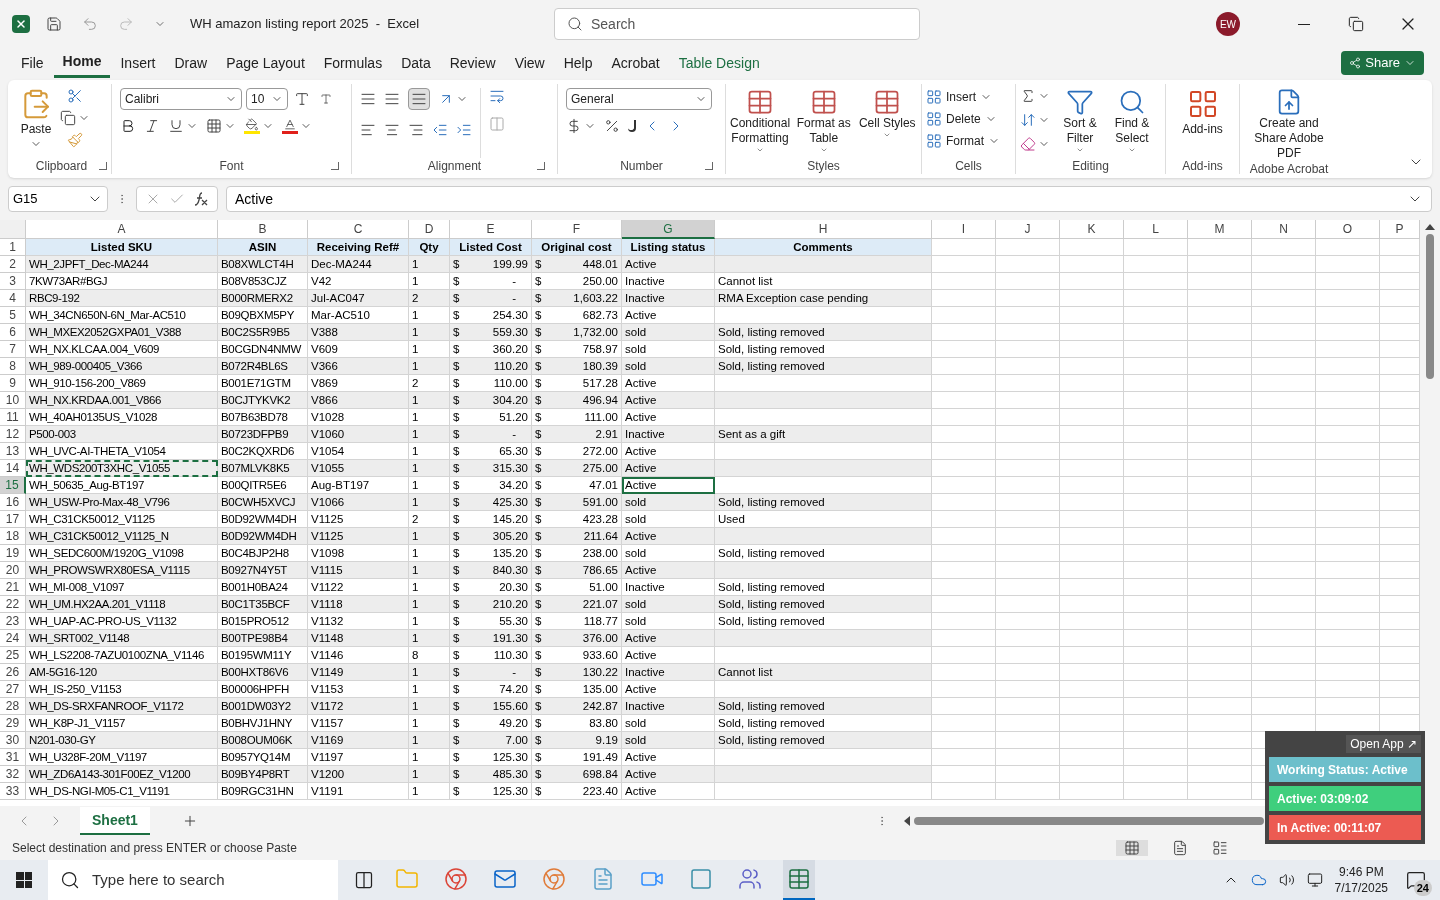 The image size is (1440, 900). Describe the element at coordinates (737, 24) in the screenshot. I see `search-field: Search` at that location.